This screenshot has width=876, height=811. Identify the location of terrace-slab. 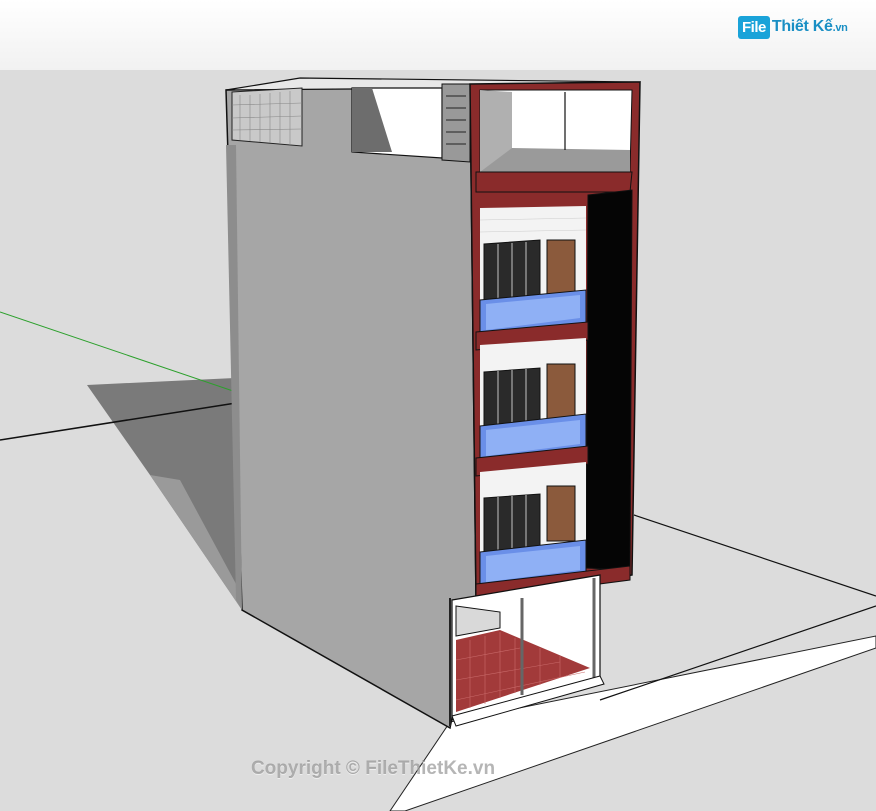
(554, 182).